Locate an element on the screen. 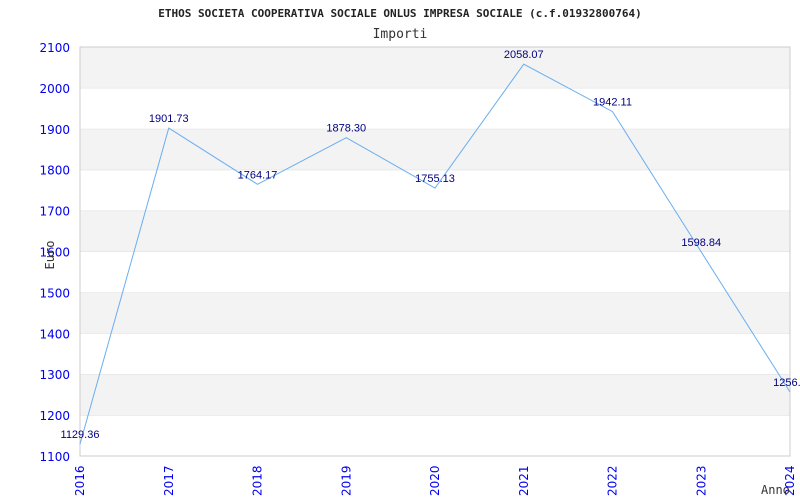  x-axis-label: Anno is located at coordinates (775, 490).